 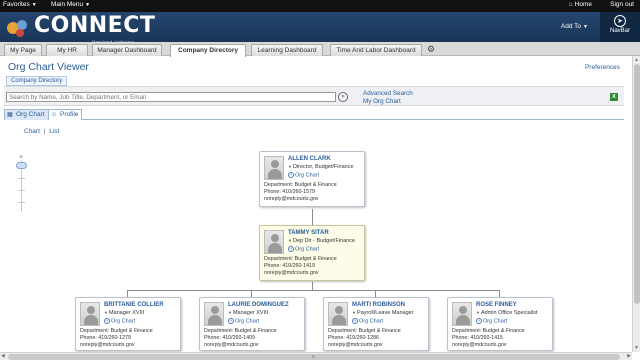 I want to click on tab-org-chart: ▦ Org Chart, so click(x=26, y=114).